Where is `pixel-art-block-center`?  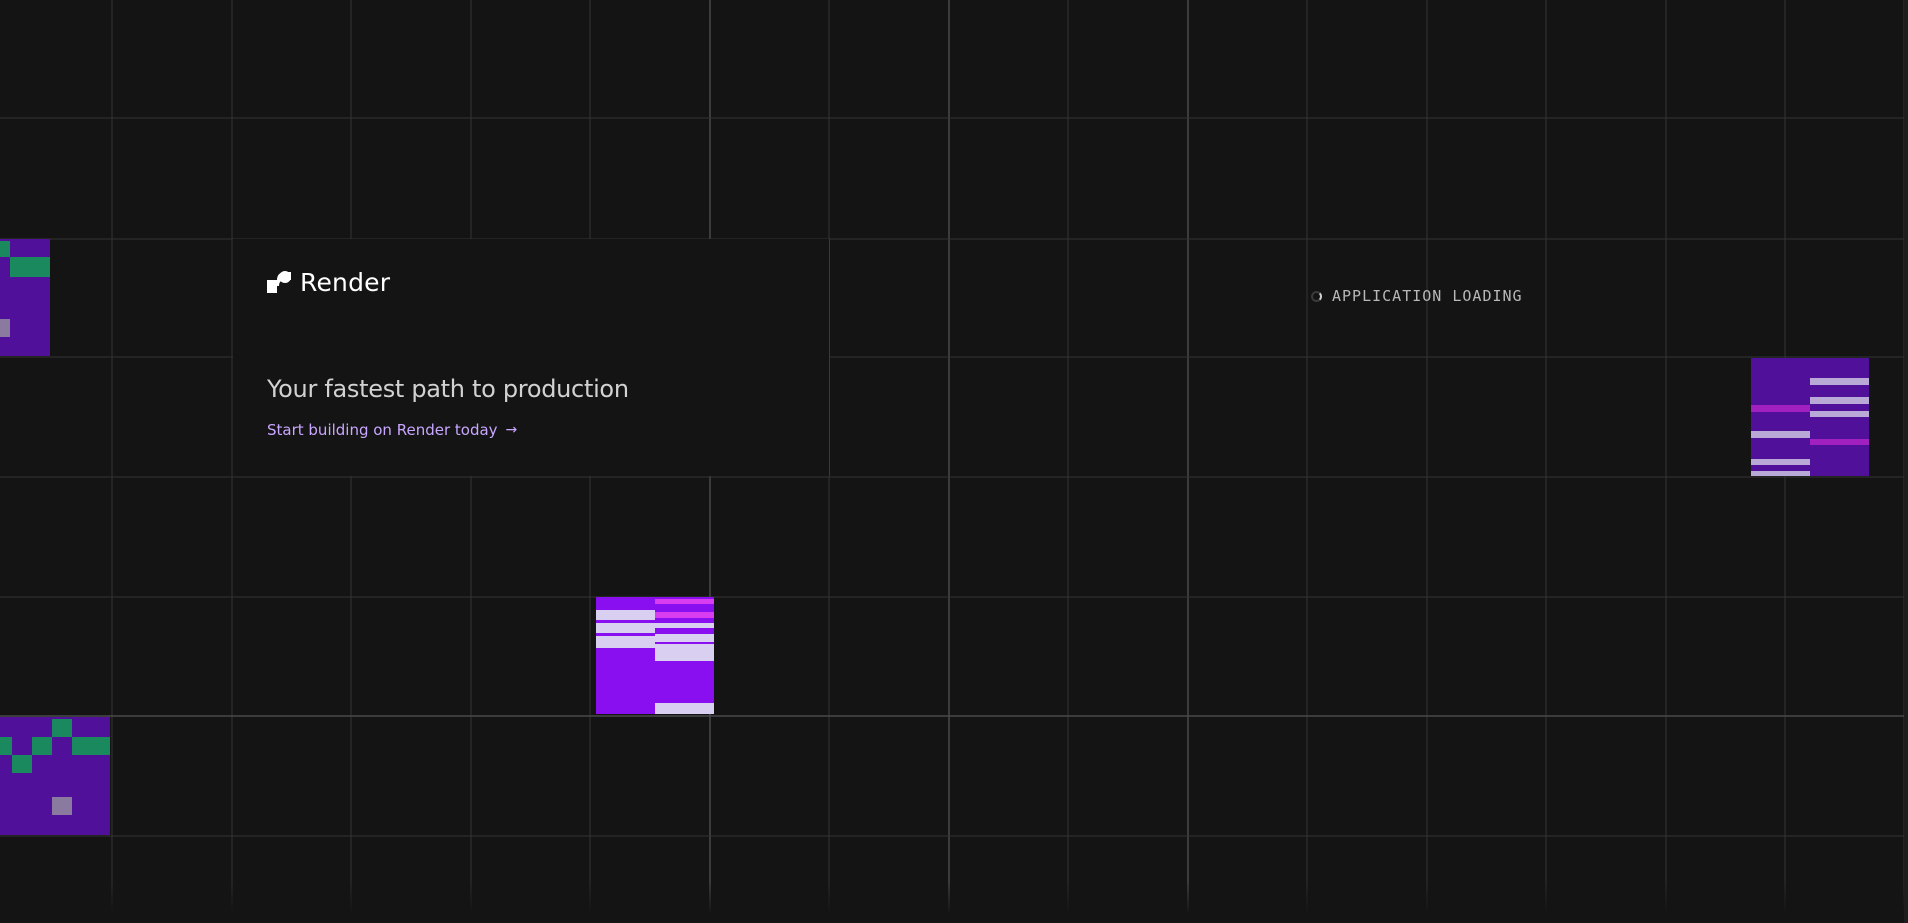
pixel-art-block-center is located at coordinates (655, 655).